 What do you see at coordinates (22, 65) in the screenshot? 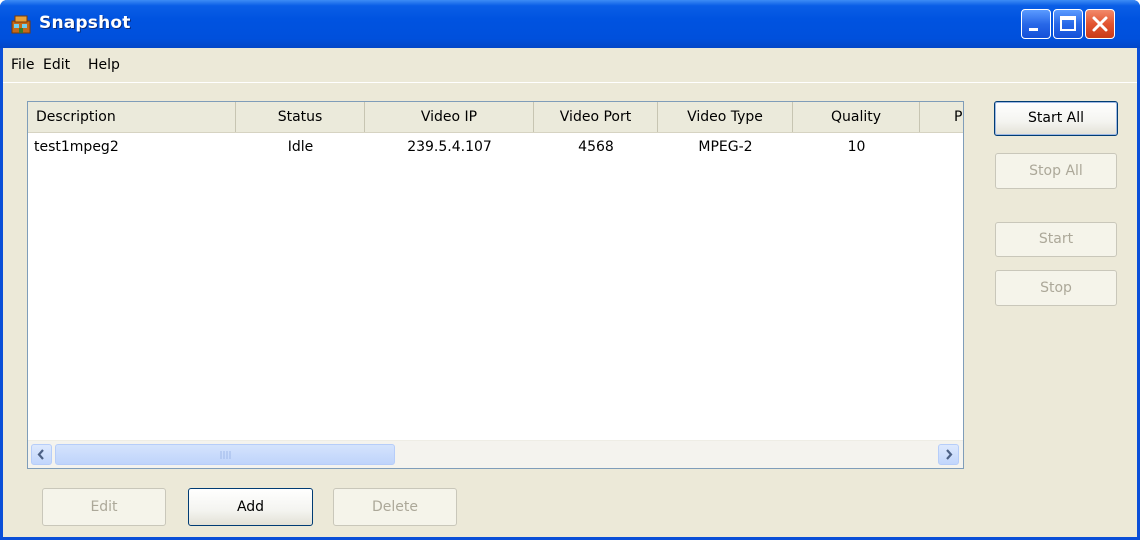
I see `menu-file: File` at bounding box center [22, 65].